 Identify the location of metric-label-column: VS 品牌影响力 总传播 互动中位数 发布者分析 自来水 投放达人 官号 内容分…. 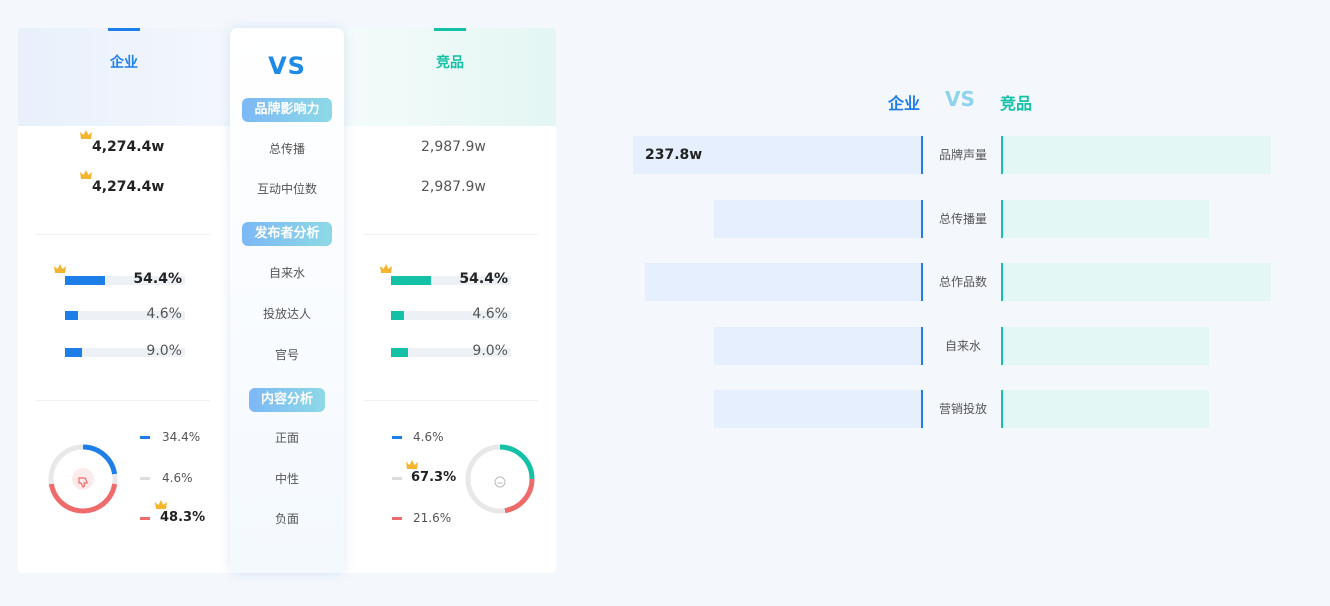
(287, 300).